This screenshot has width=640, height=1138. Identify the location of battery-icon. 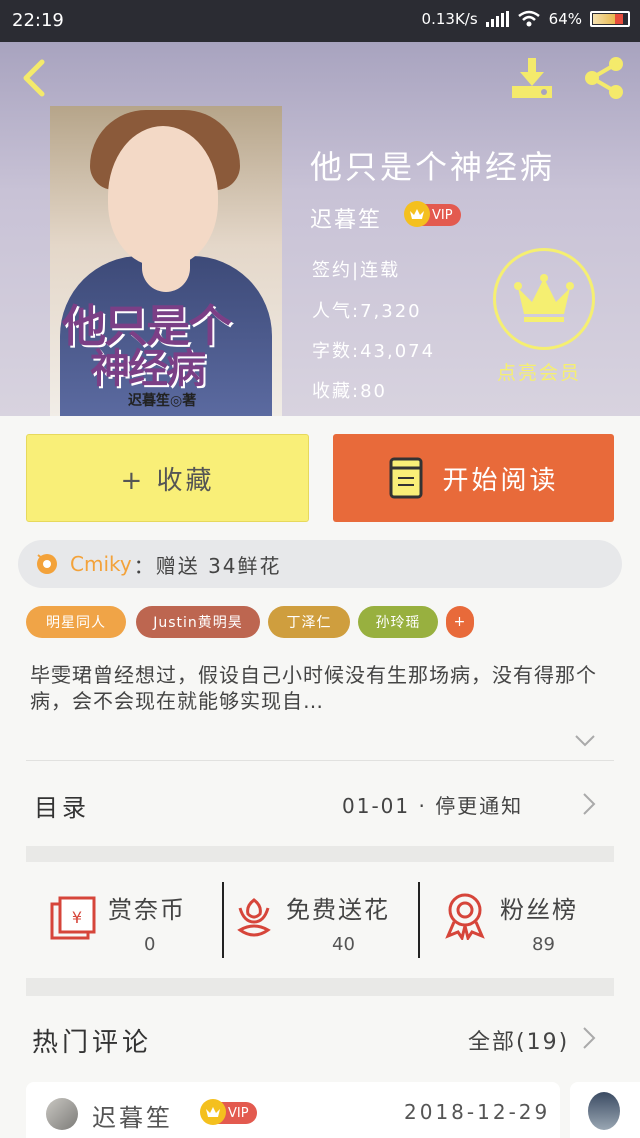
(610, 19).